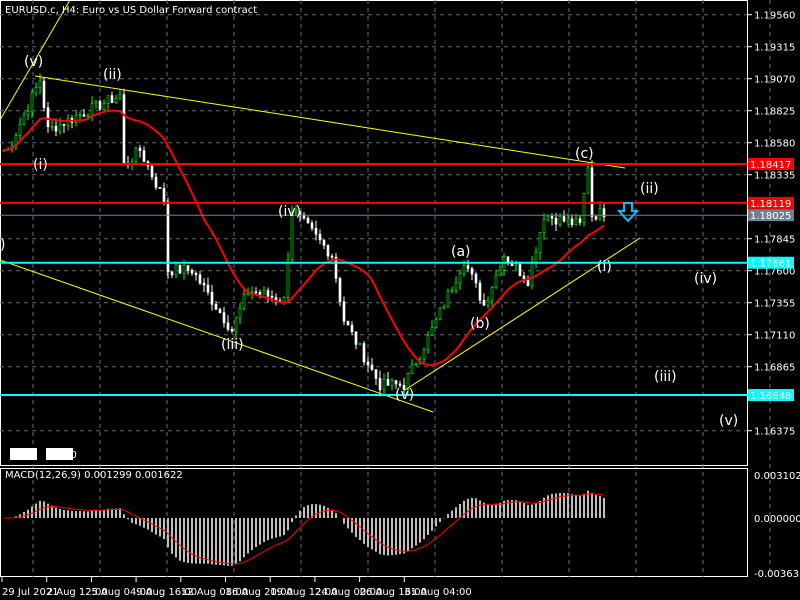 Image resolution: width=800 pixels, height=600 pixels. What do you see at coordinates (774, 80) in the screenshot?
I see `y-tick-label: 1.19070` at bounding box center [774, 80].